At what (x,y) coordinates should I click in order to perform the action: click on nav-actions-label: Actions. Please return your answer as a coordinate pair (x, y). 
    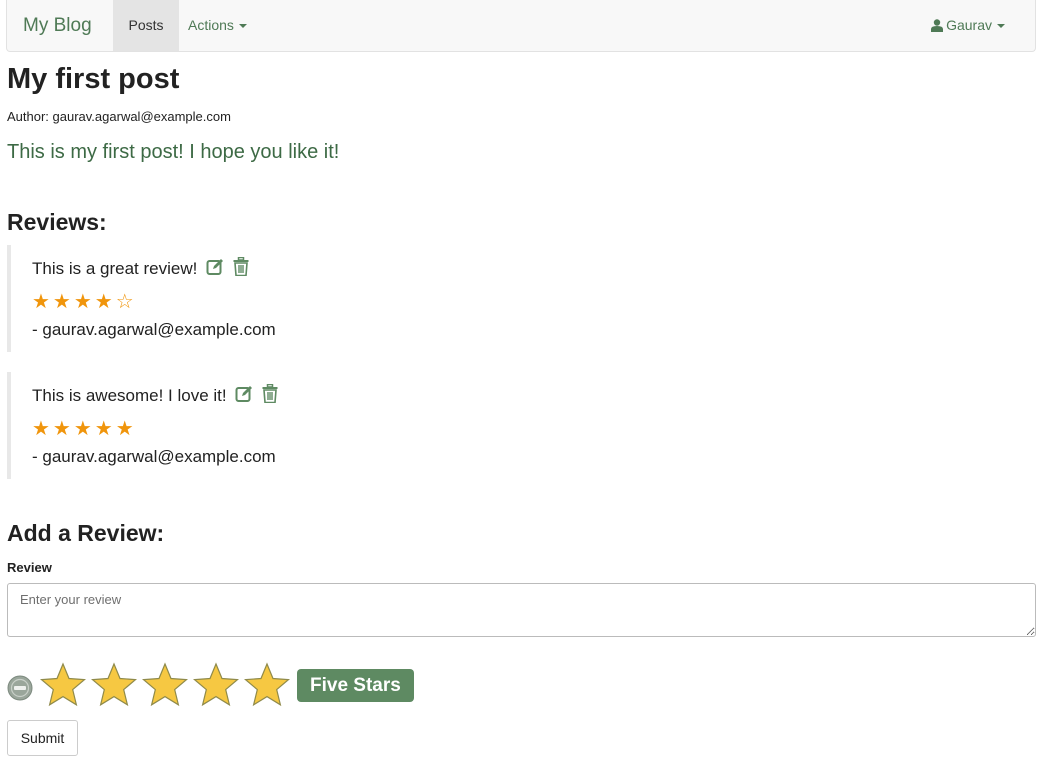
    Looking at the image, I should click on (211, 25).